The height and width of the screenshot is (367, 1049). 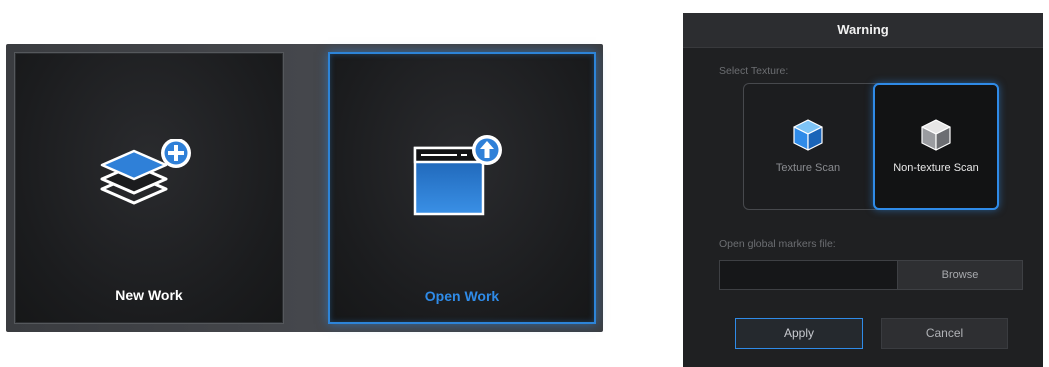 What do you see at coordinates (960, 275) in the screenshot?
I see `browse-button: Browse` at bounding box center [960, 275].